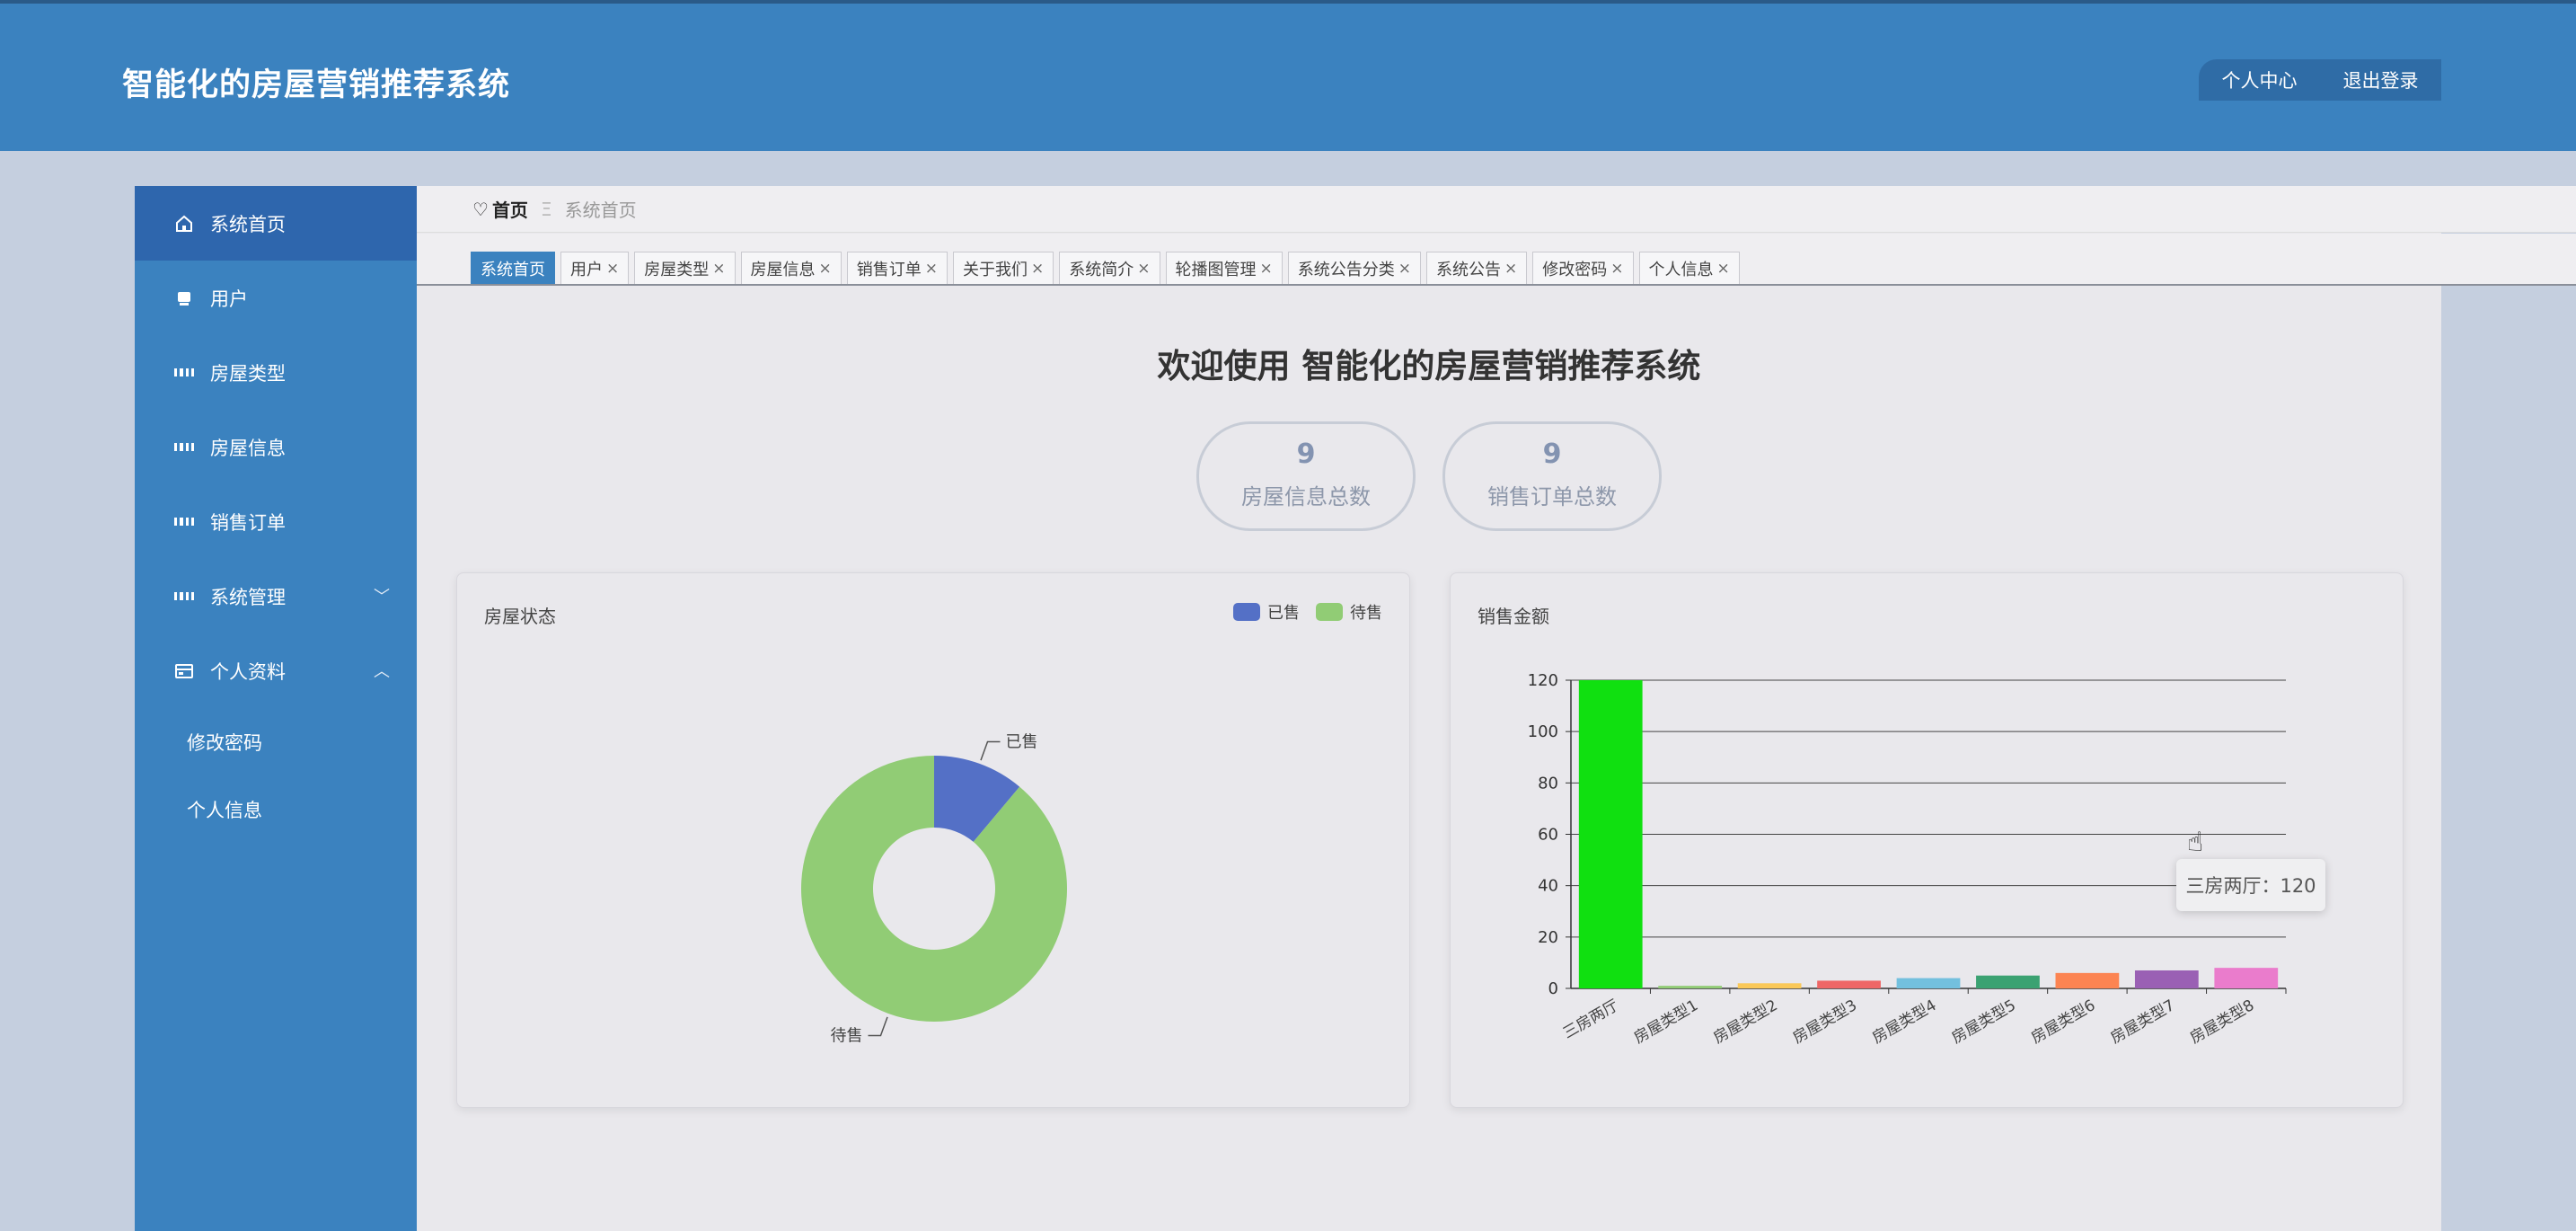 This screenshot has height=1231, width=2576. Describe the element at coordinates (316, 85) in the screenshot. I see `app-title: 智能化的房屋营销推荐系统` at that location.